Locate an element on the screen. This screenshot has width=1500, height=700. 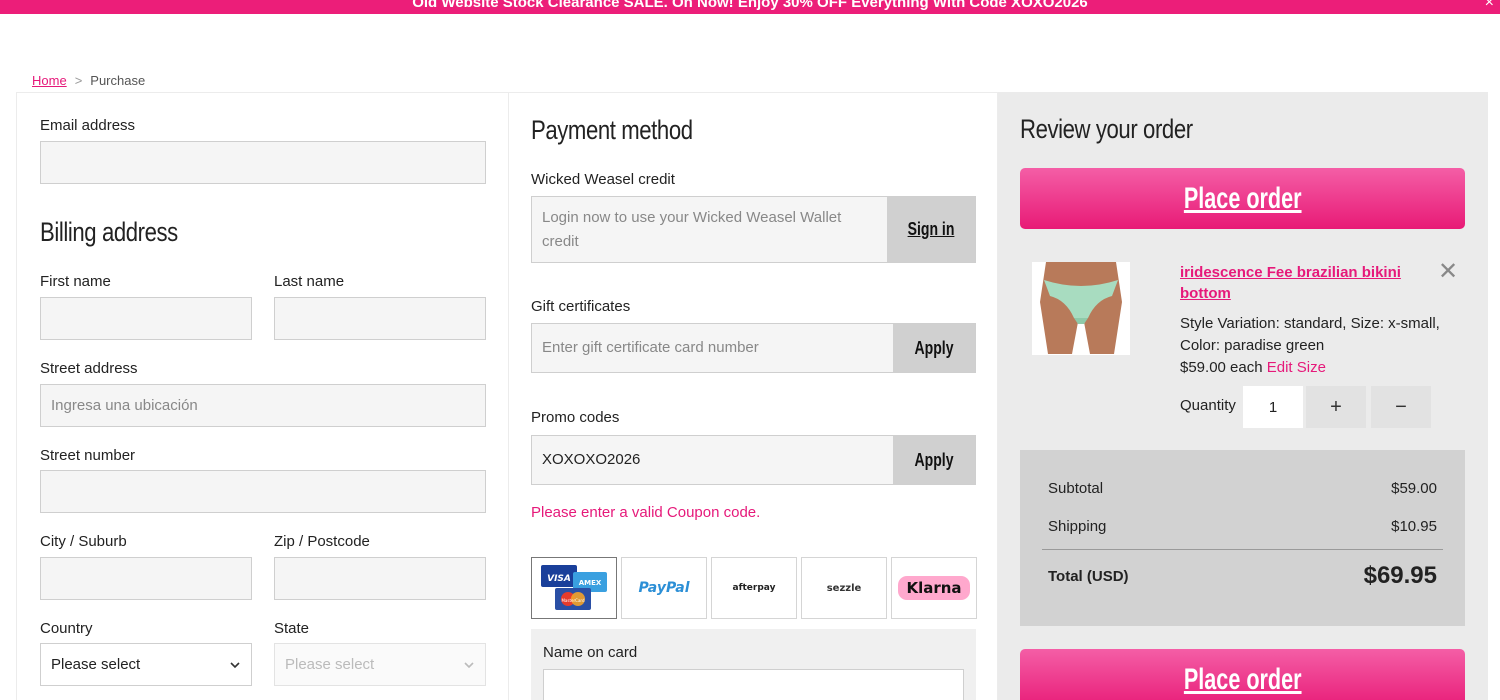
promo-field: XOXOXO2026 Apply is located at coordinates (753, 460).